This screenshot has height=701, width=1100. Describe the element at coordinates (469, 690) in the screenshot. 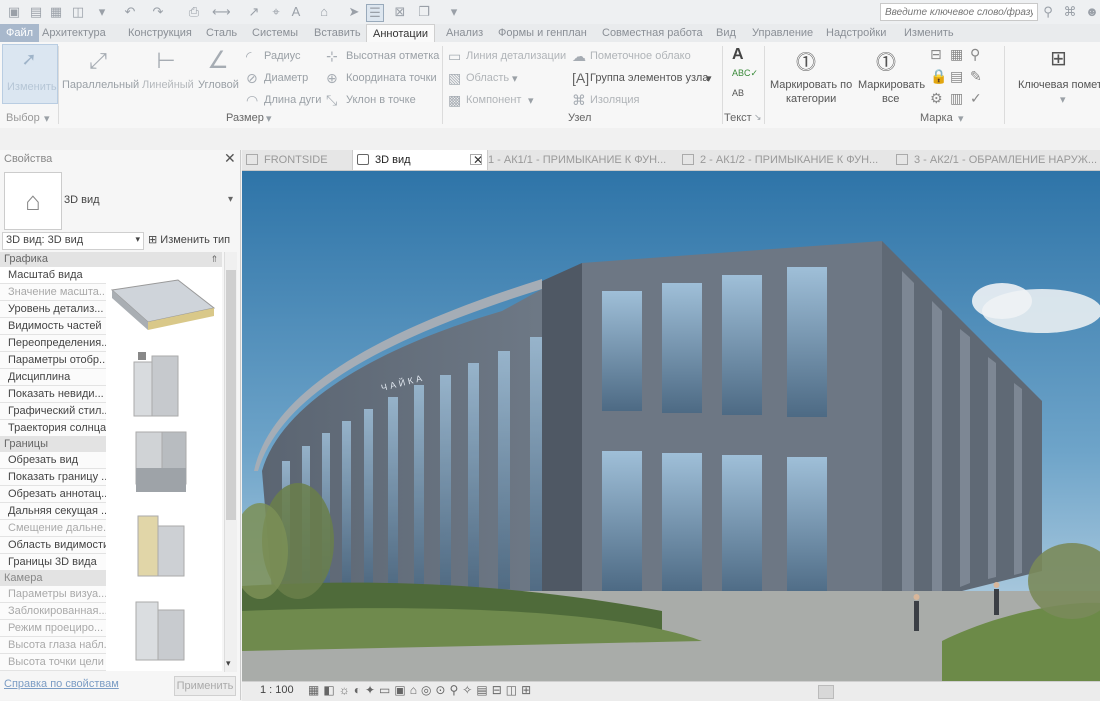

I see `highlight-icon: ✧` at that location.